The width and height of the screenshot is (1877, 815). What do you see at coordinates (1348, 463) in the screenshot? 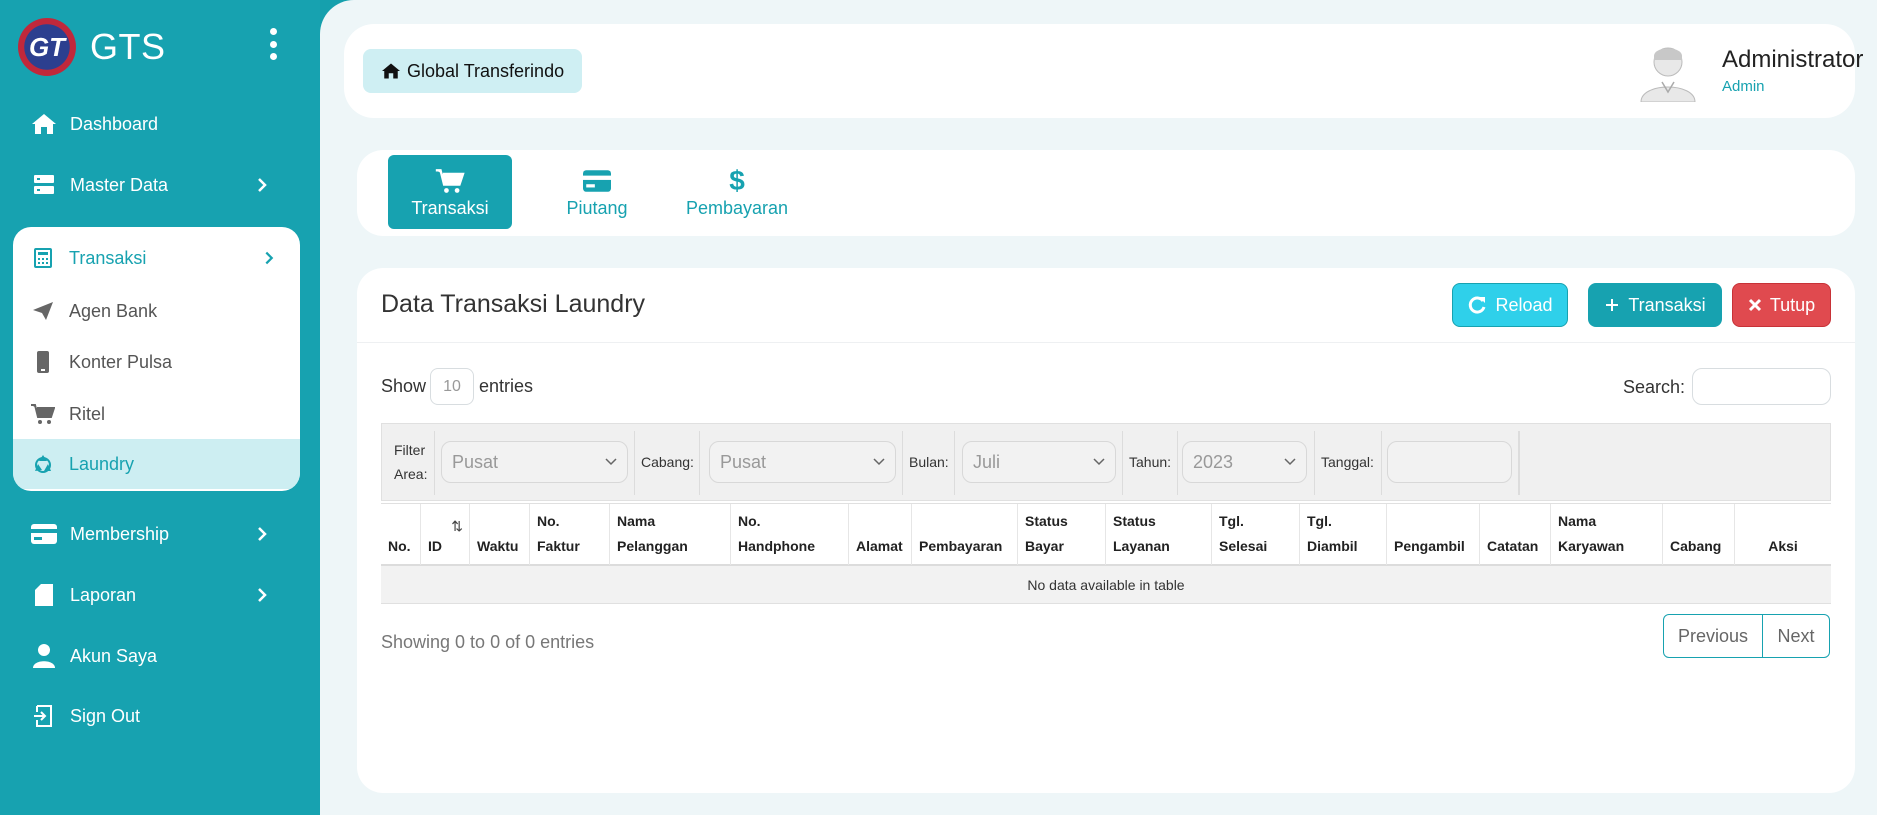
I see `filter-tanggal-label: Tanggal:` at bounding box center [1348, 463].